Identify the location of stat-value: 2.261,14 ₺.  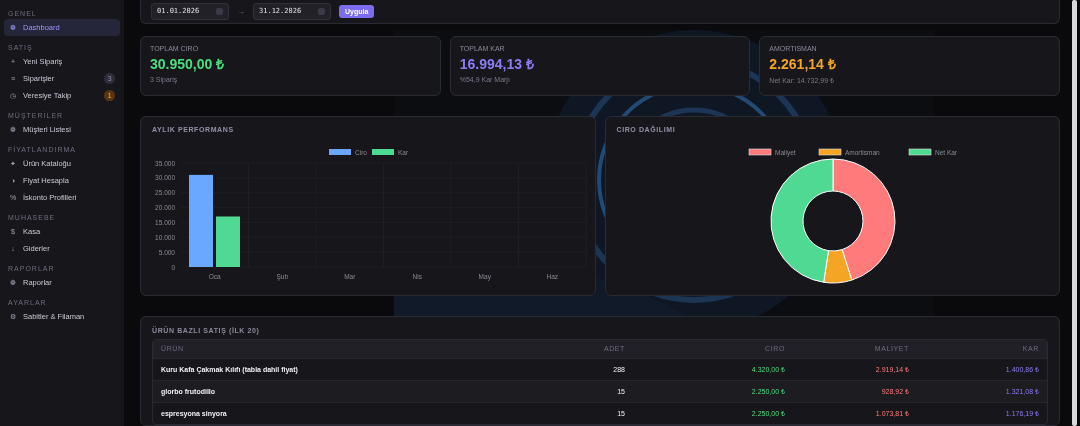
(802, 63).